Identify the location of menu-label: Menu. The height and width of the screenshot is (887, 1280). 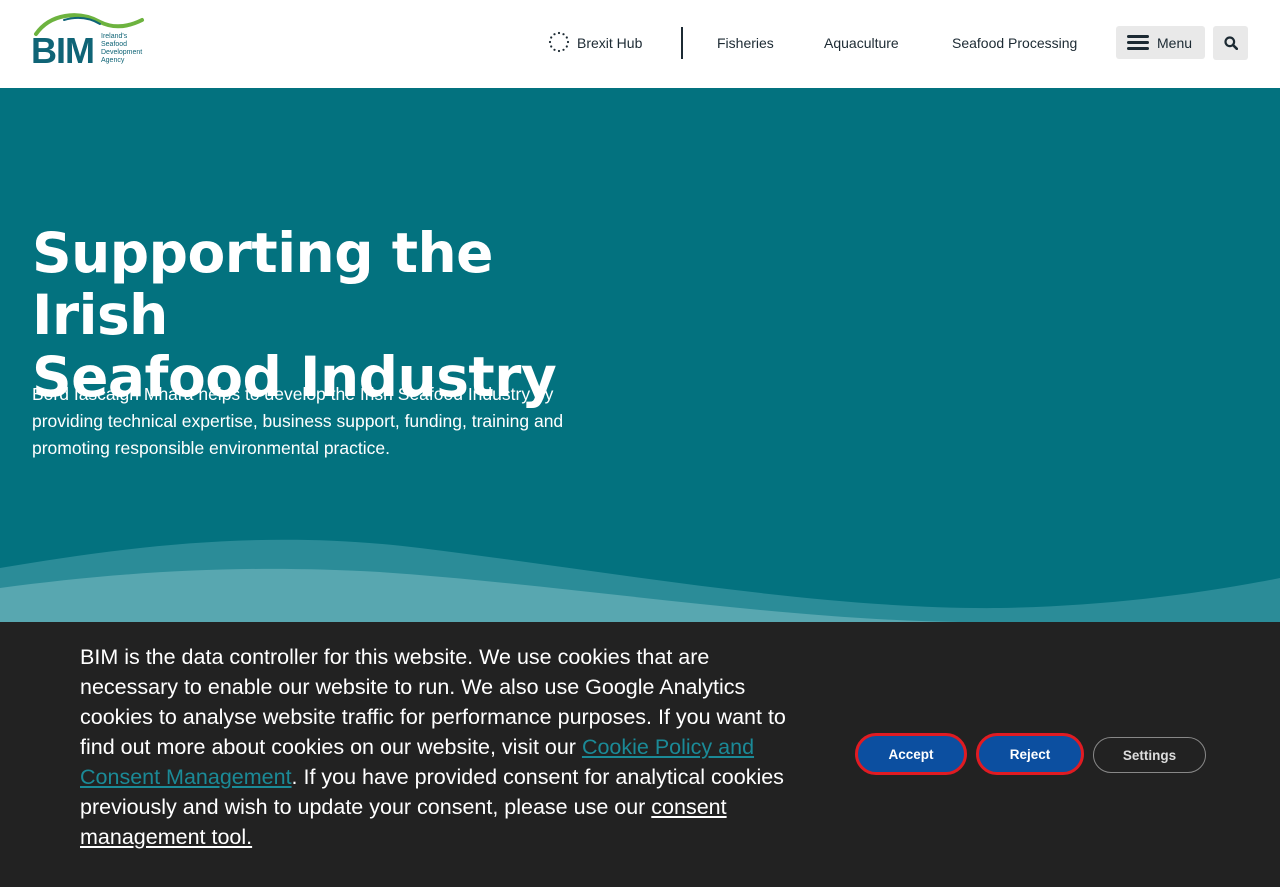
(1175, 42).